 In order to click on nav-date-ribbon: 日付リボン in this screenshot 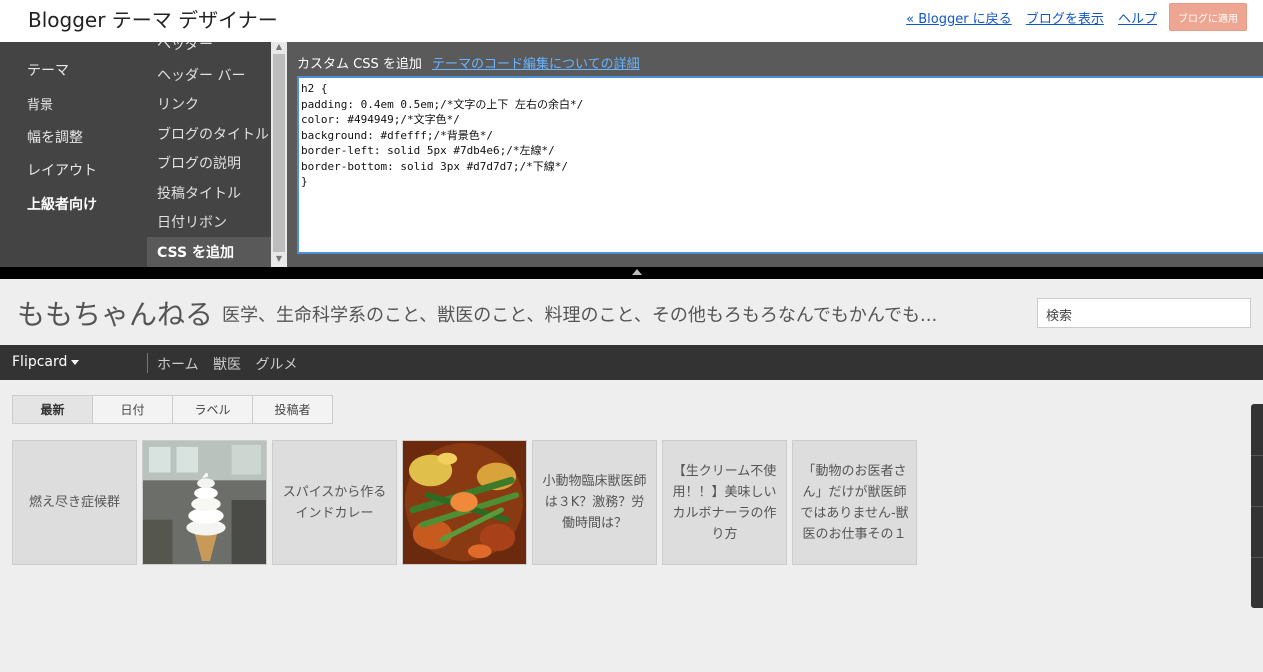, I will do `click(192, 222)`.